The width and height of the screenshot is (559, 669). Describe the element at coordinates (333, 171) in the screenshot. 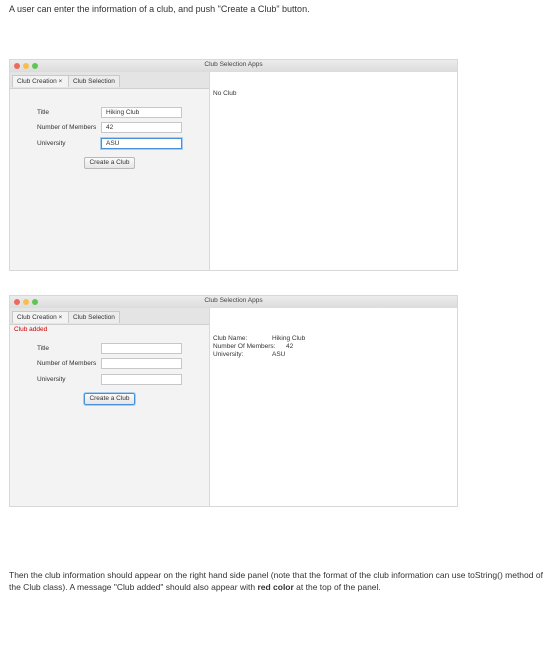

I see `club-info-pane: No Club` at that location.